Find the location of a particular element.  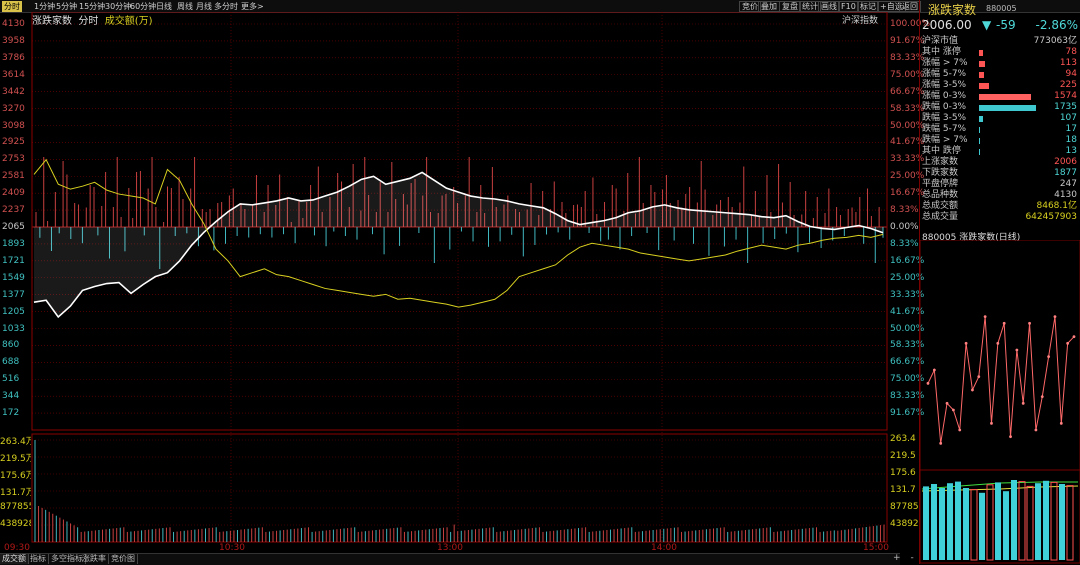

row-value: 2006 is located at coordinates (1065, 162).